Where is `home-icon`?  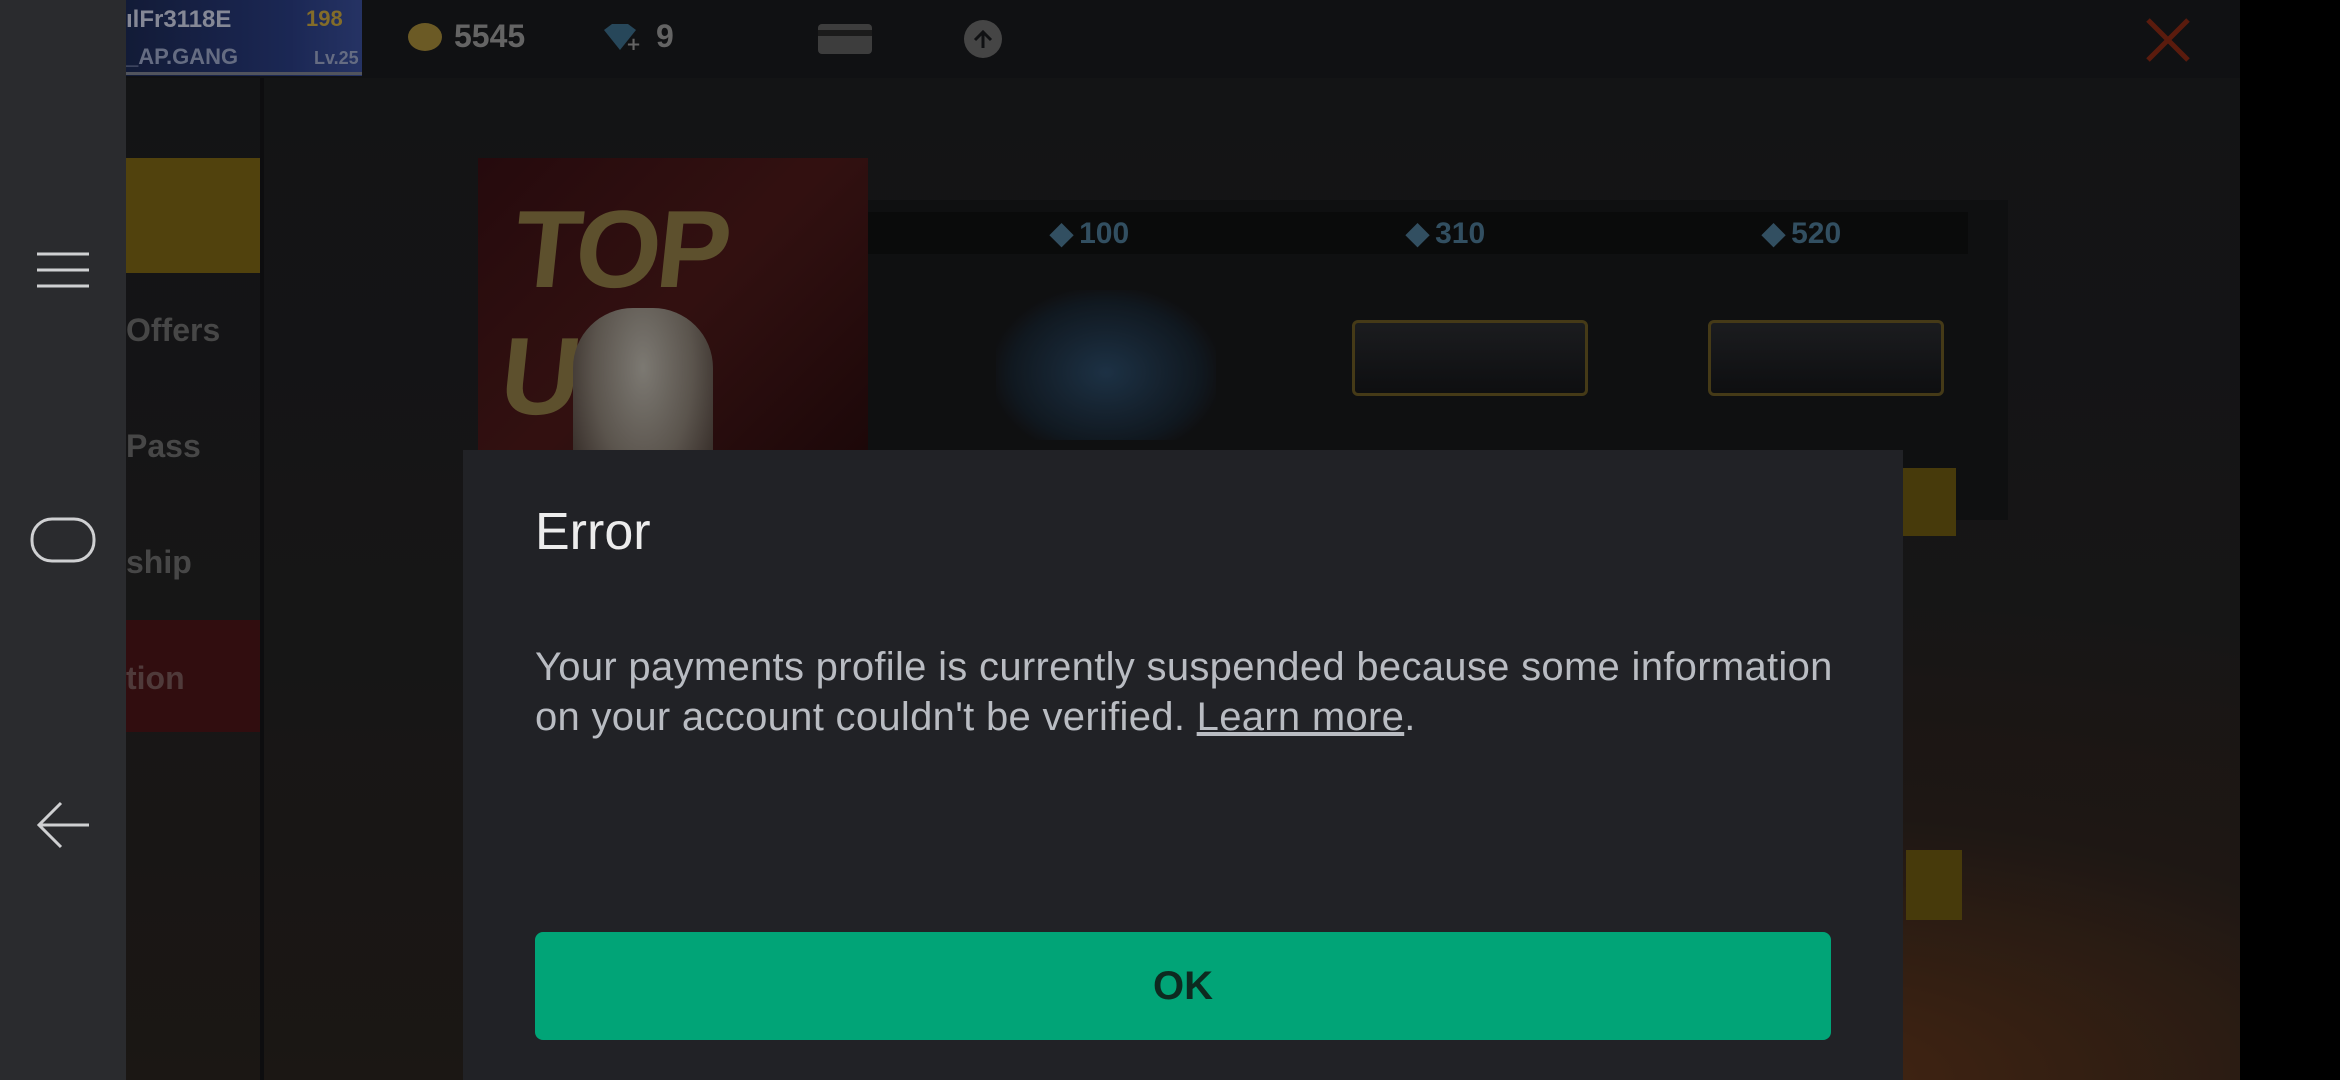 home-icon is located at coordinates (63, 540).